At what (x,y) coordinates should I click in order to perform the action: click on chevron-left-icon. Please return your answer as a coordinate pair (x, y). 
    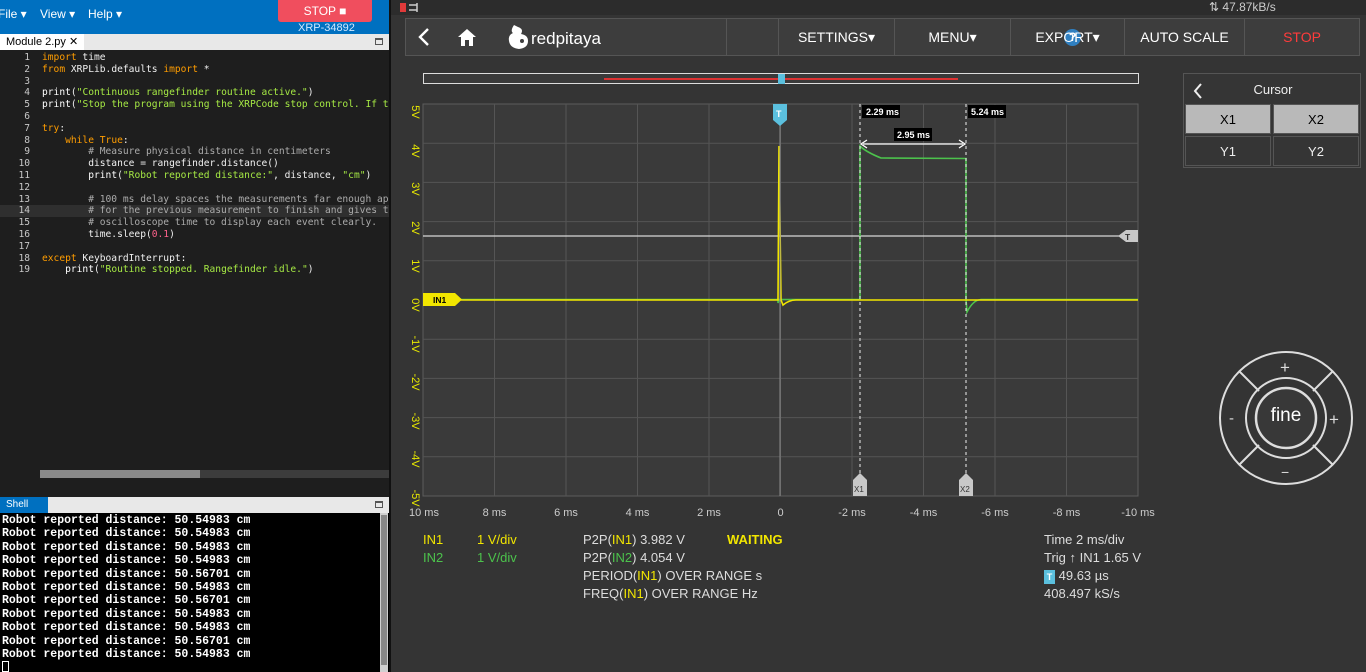
    Looking at the image, I should click on (423, 37).